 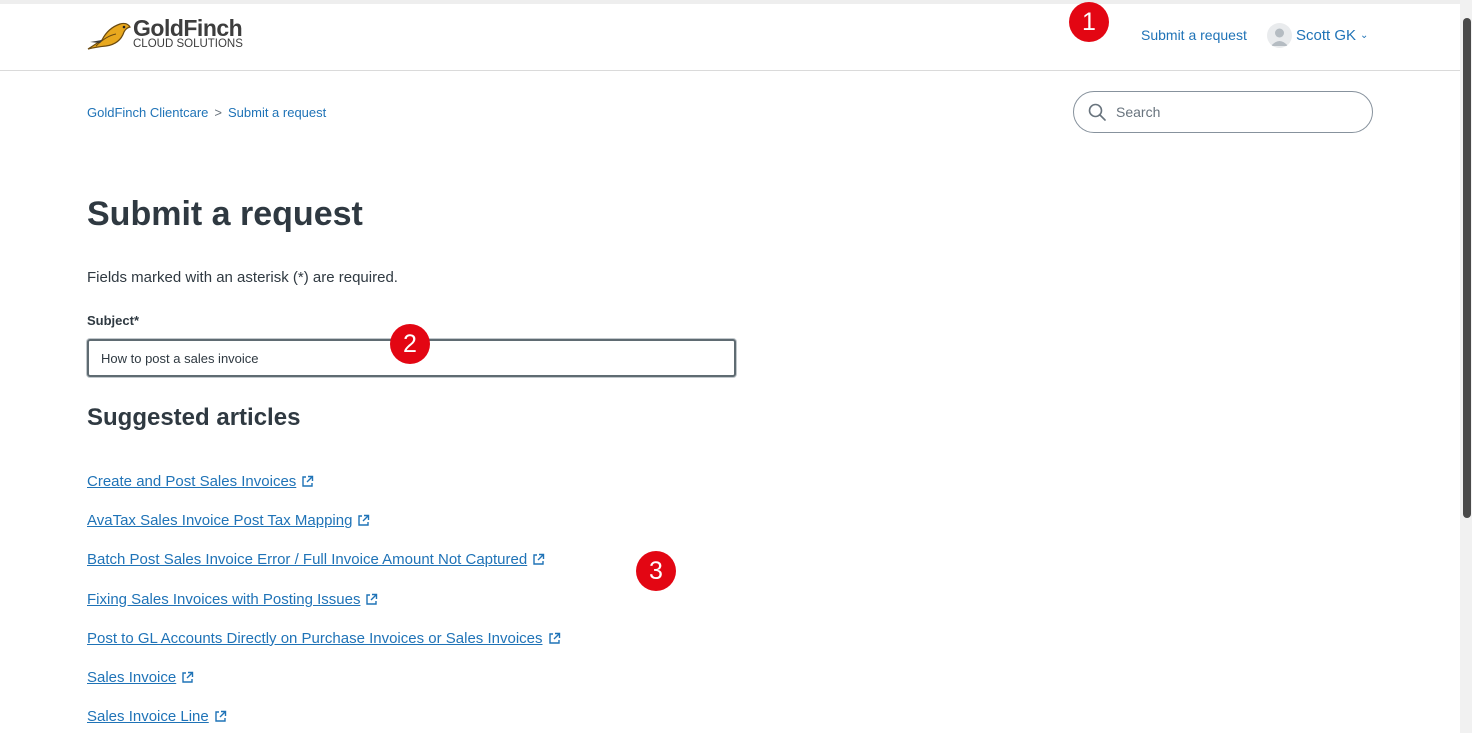 What do you see at coordinates (1467, 268) in the screenshot?
I see `scrollbar-thumb` at bounding box center [1467, 268].